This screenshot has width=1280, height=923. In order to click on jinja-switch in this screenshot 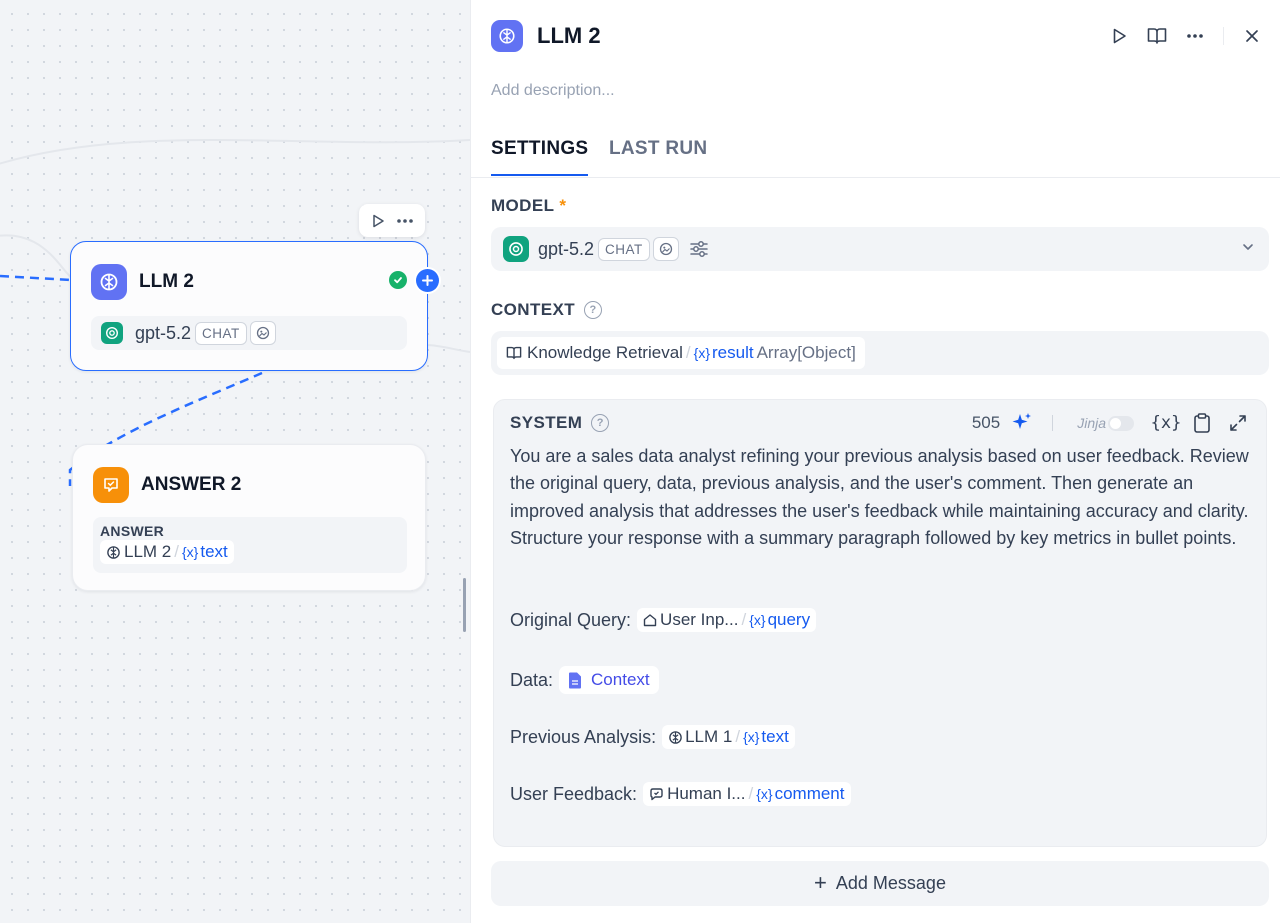, I will do `click(1121, 423)`.